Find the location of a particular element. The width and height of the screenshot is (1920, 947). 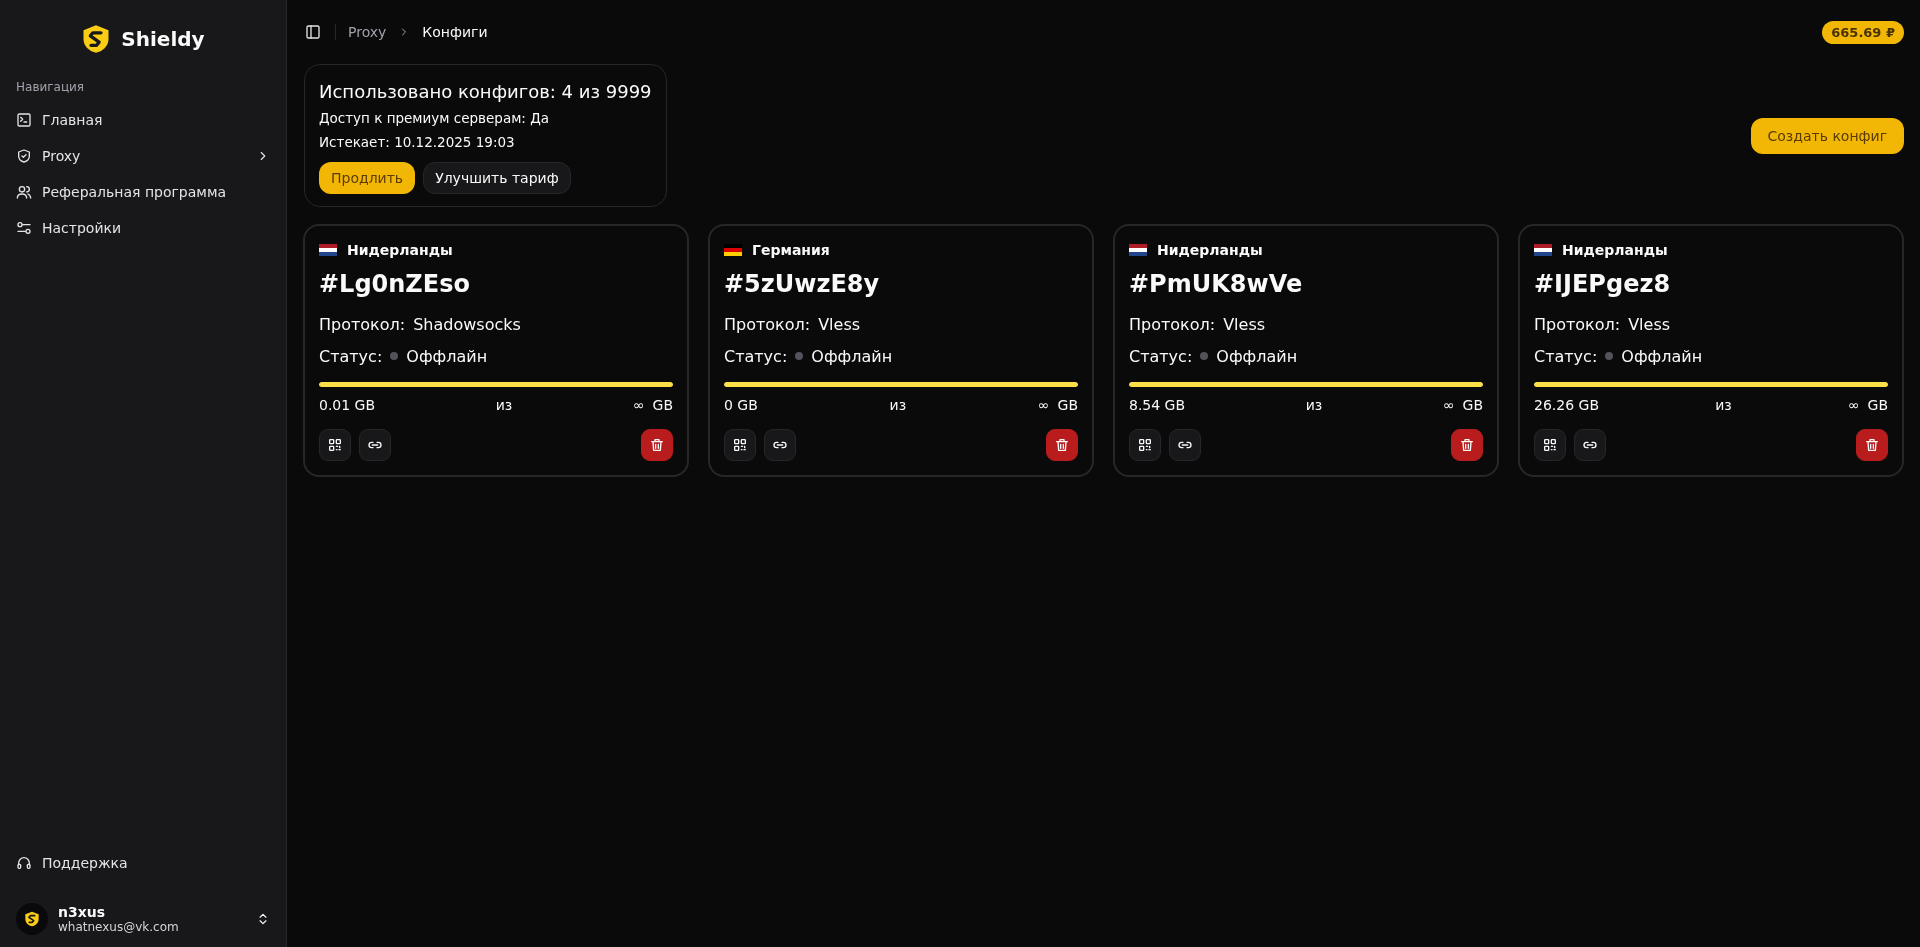

headset-icon is located at coordinates (24, 863).